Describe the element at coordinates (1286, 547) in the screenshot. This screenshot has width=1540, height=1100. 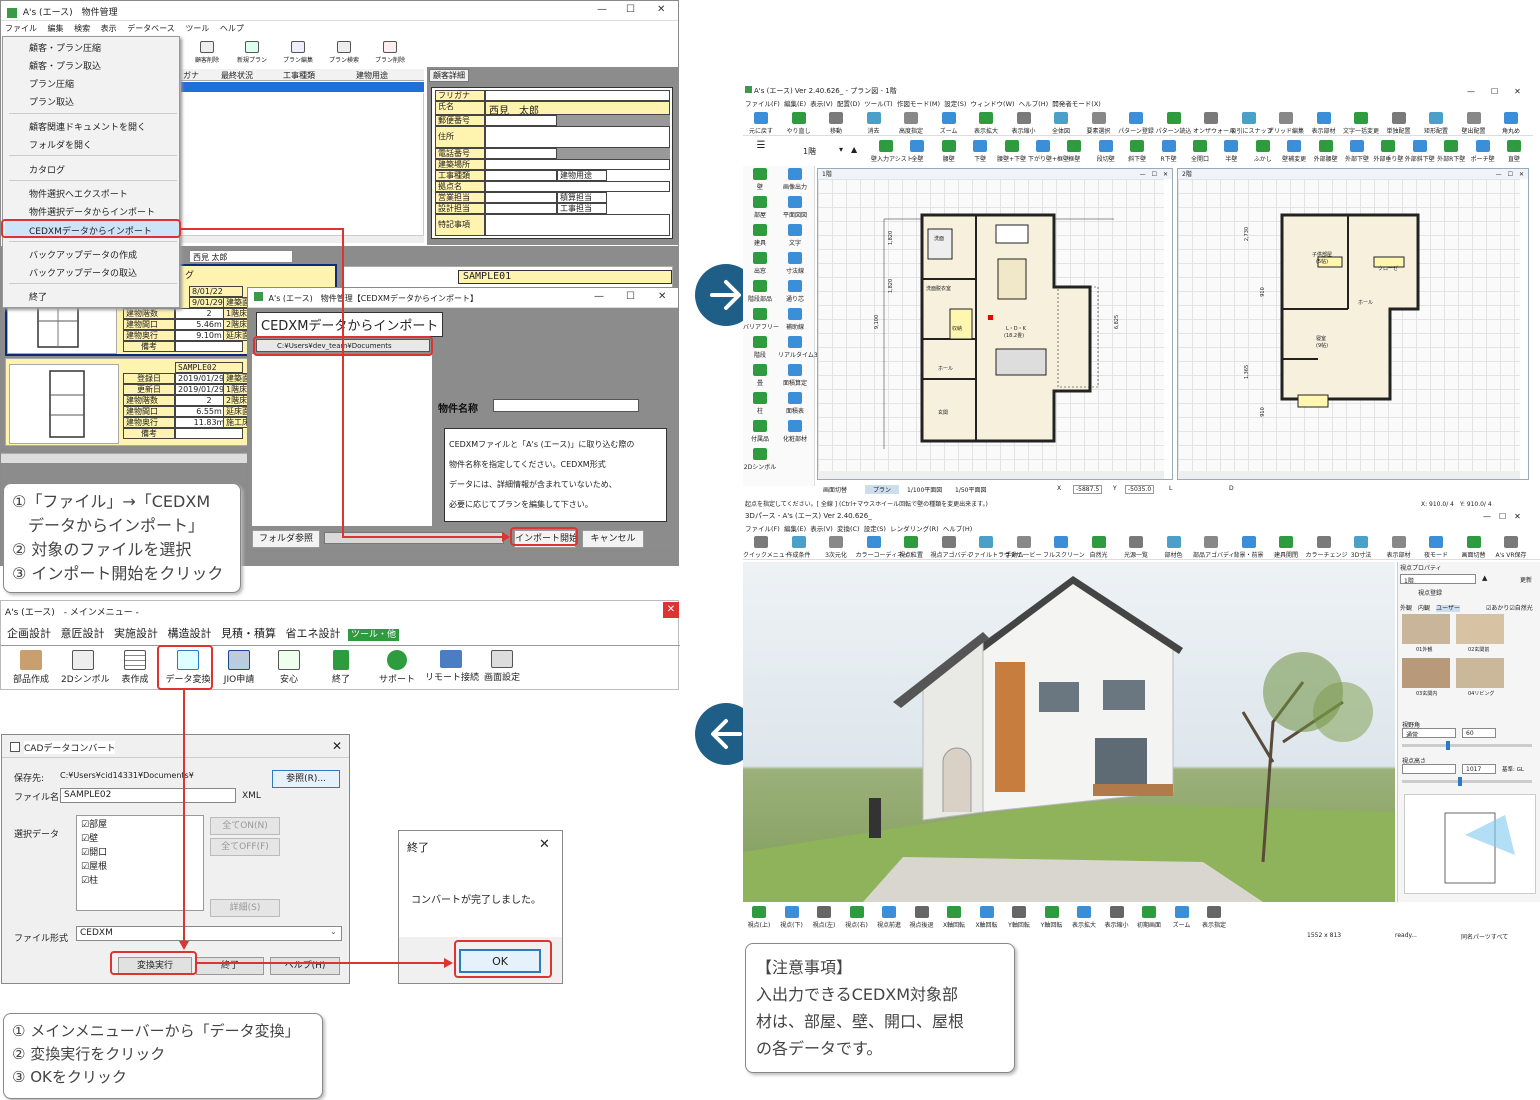
I see `perspective-tool-button: 建具開閉` at that location.